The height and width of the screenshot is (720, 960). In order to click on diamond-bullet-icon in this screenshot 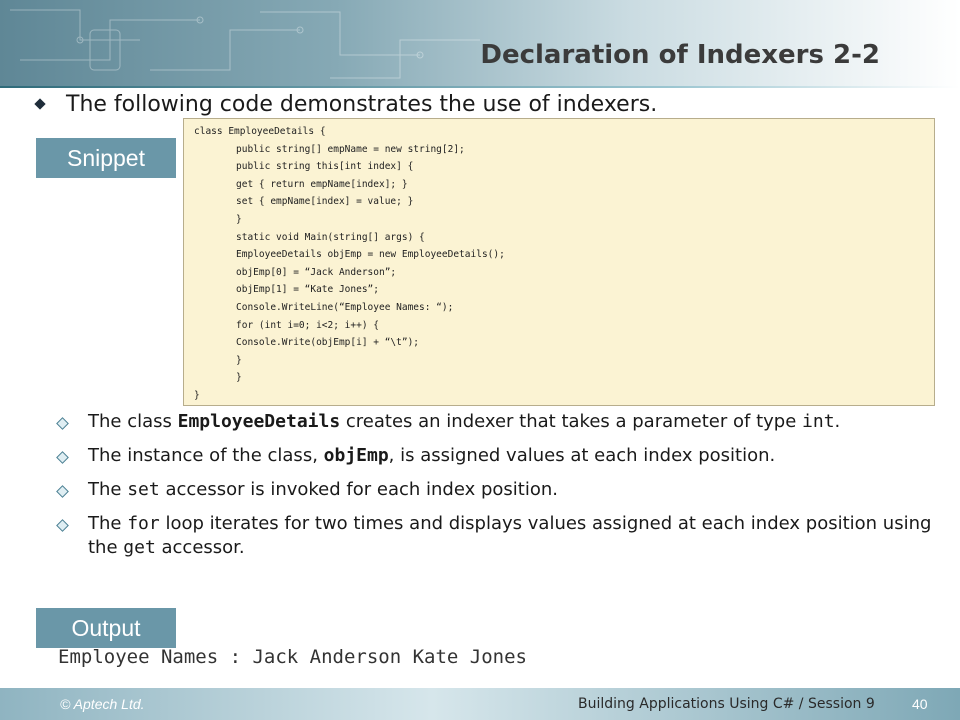, I will do `click(40, 104)`.